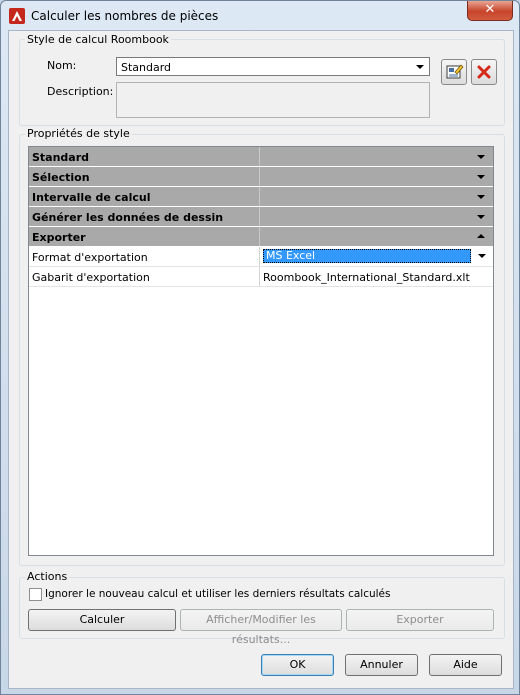  What do you see at coordinates (47, 576) in the screenshot?
I see `actions-group-label: Actions` at bounding box center [47, 576].